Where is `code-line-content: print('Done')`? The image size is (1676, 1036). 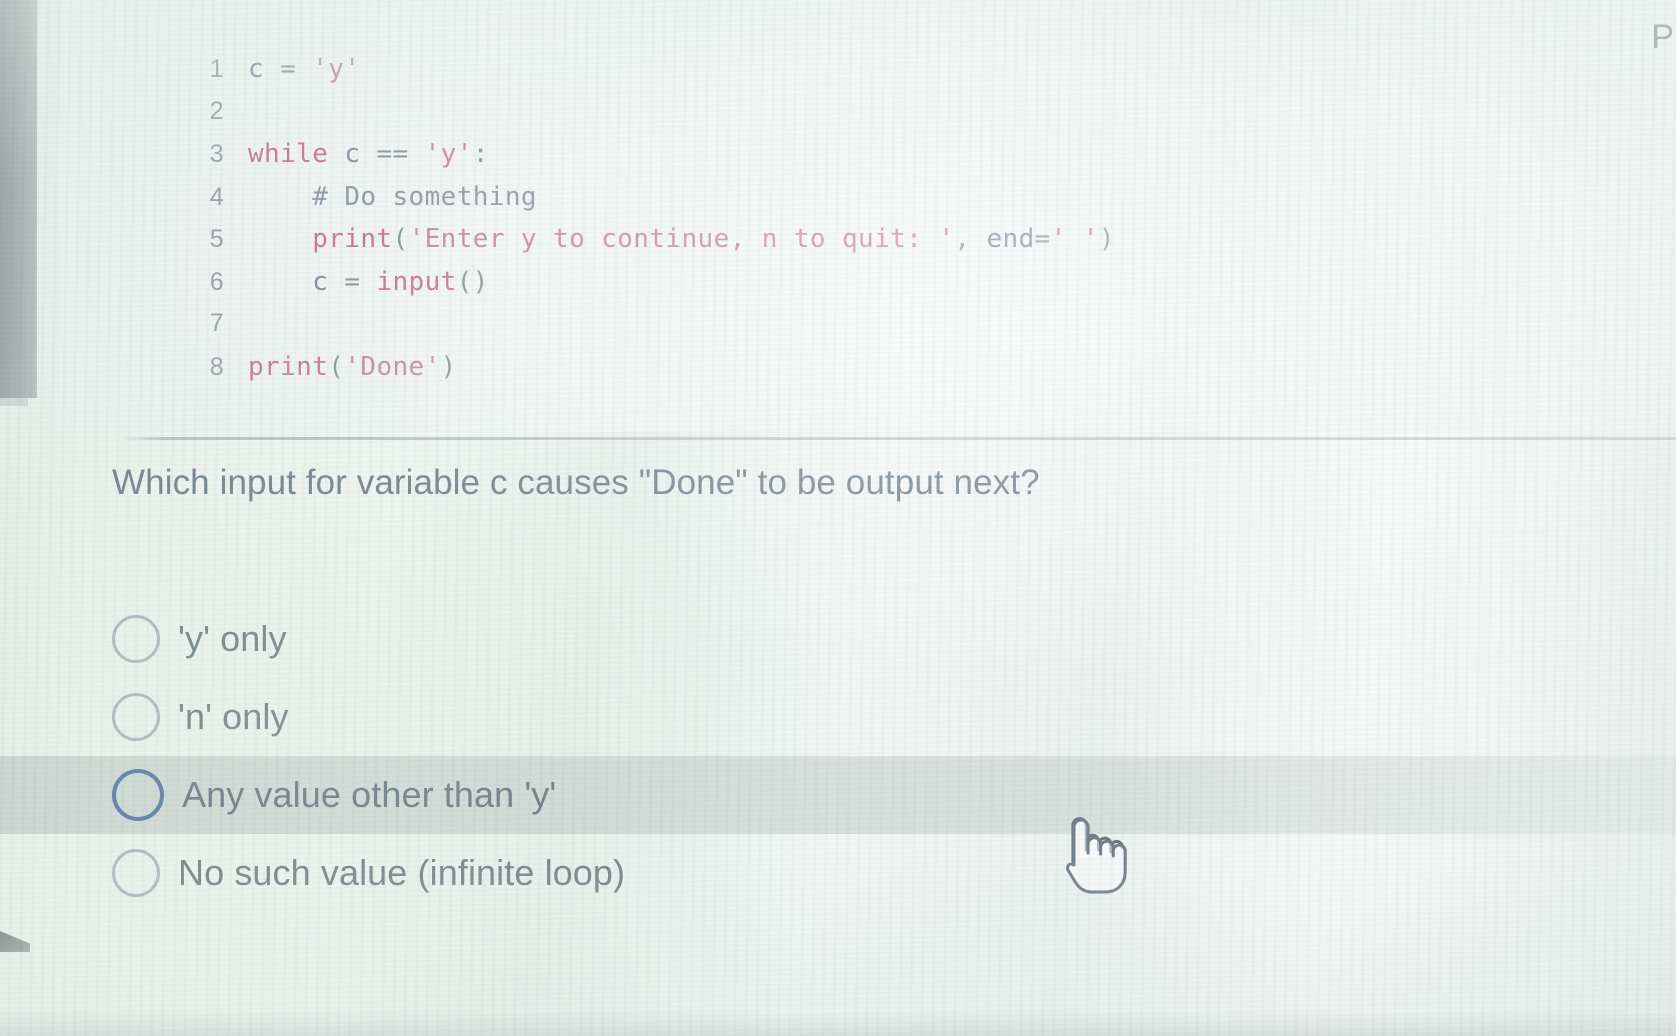
code-line-content: print('Done') is located at coordinates (352, 367).